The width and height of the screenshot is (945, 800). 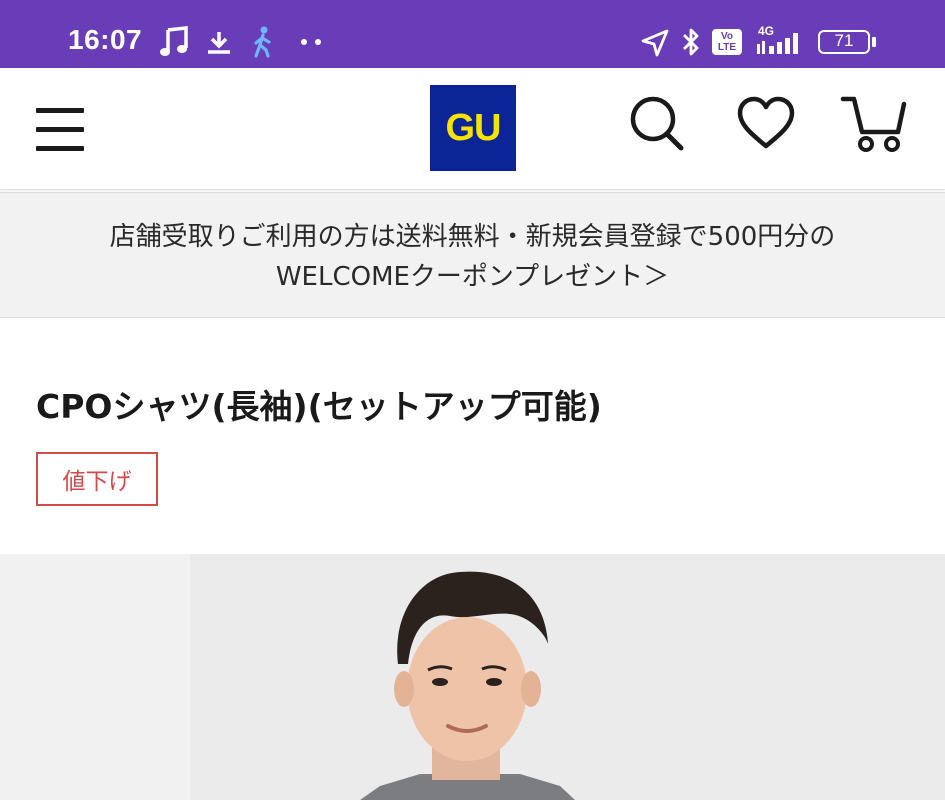 I want to click on walking-icon, so click(x=262, y=42).